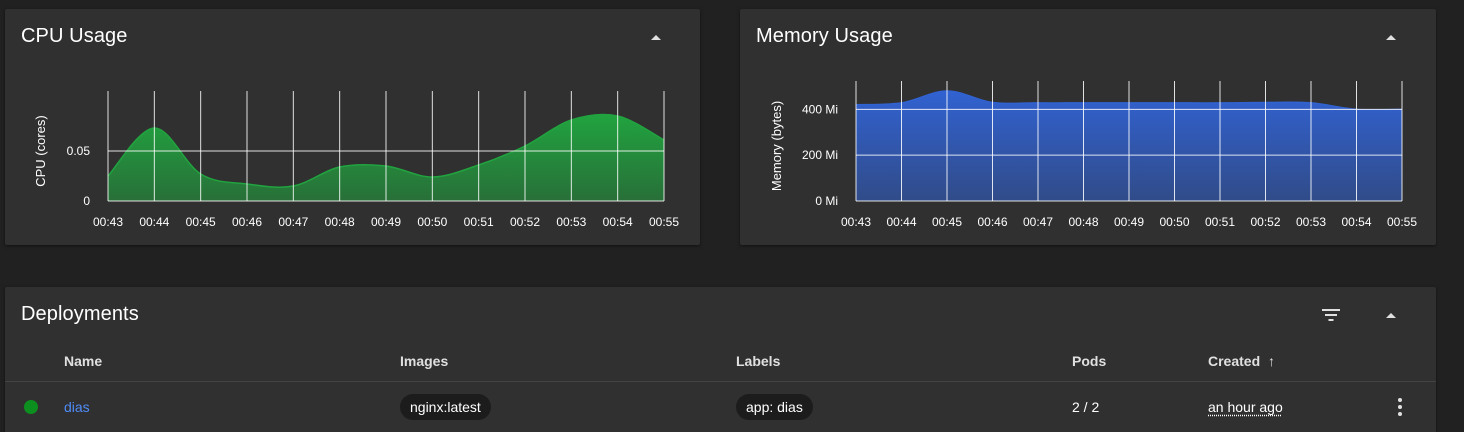 Image resolution: width=1464 pixels, height=432 pixels. Describe the element at coordinates (720, 381) in the screenshot. I see `header-divider` at that location.